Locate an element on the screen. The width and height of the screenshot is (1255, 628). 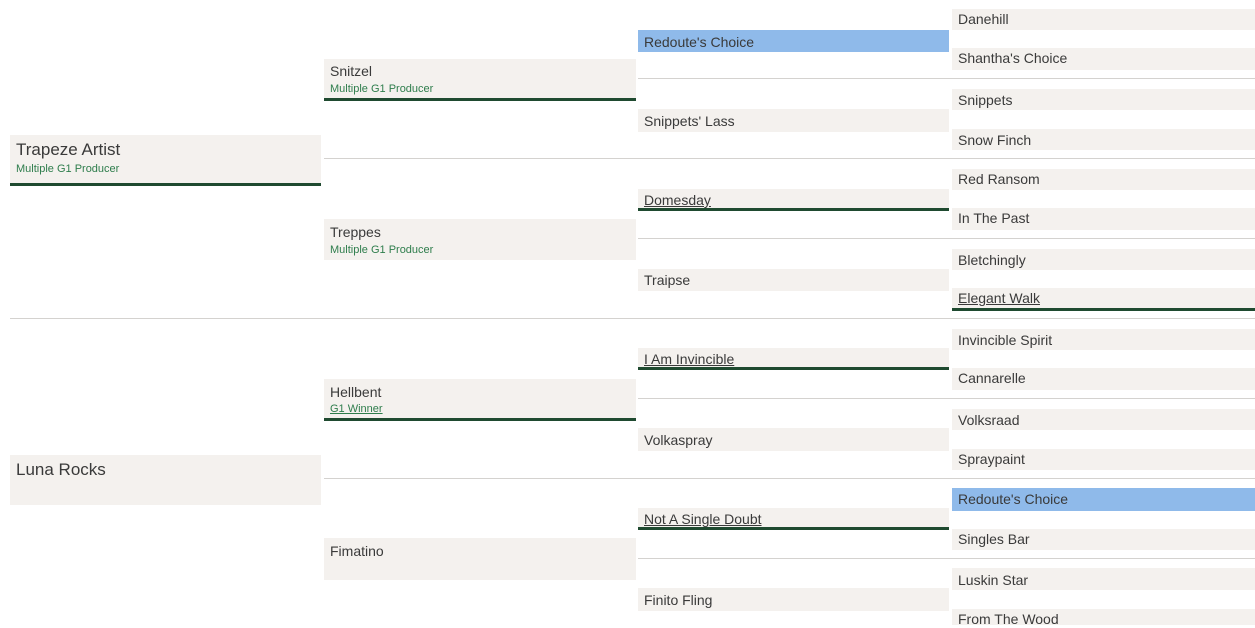
horse-name: Volksraad is located at coordinates (989, 420).